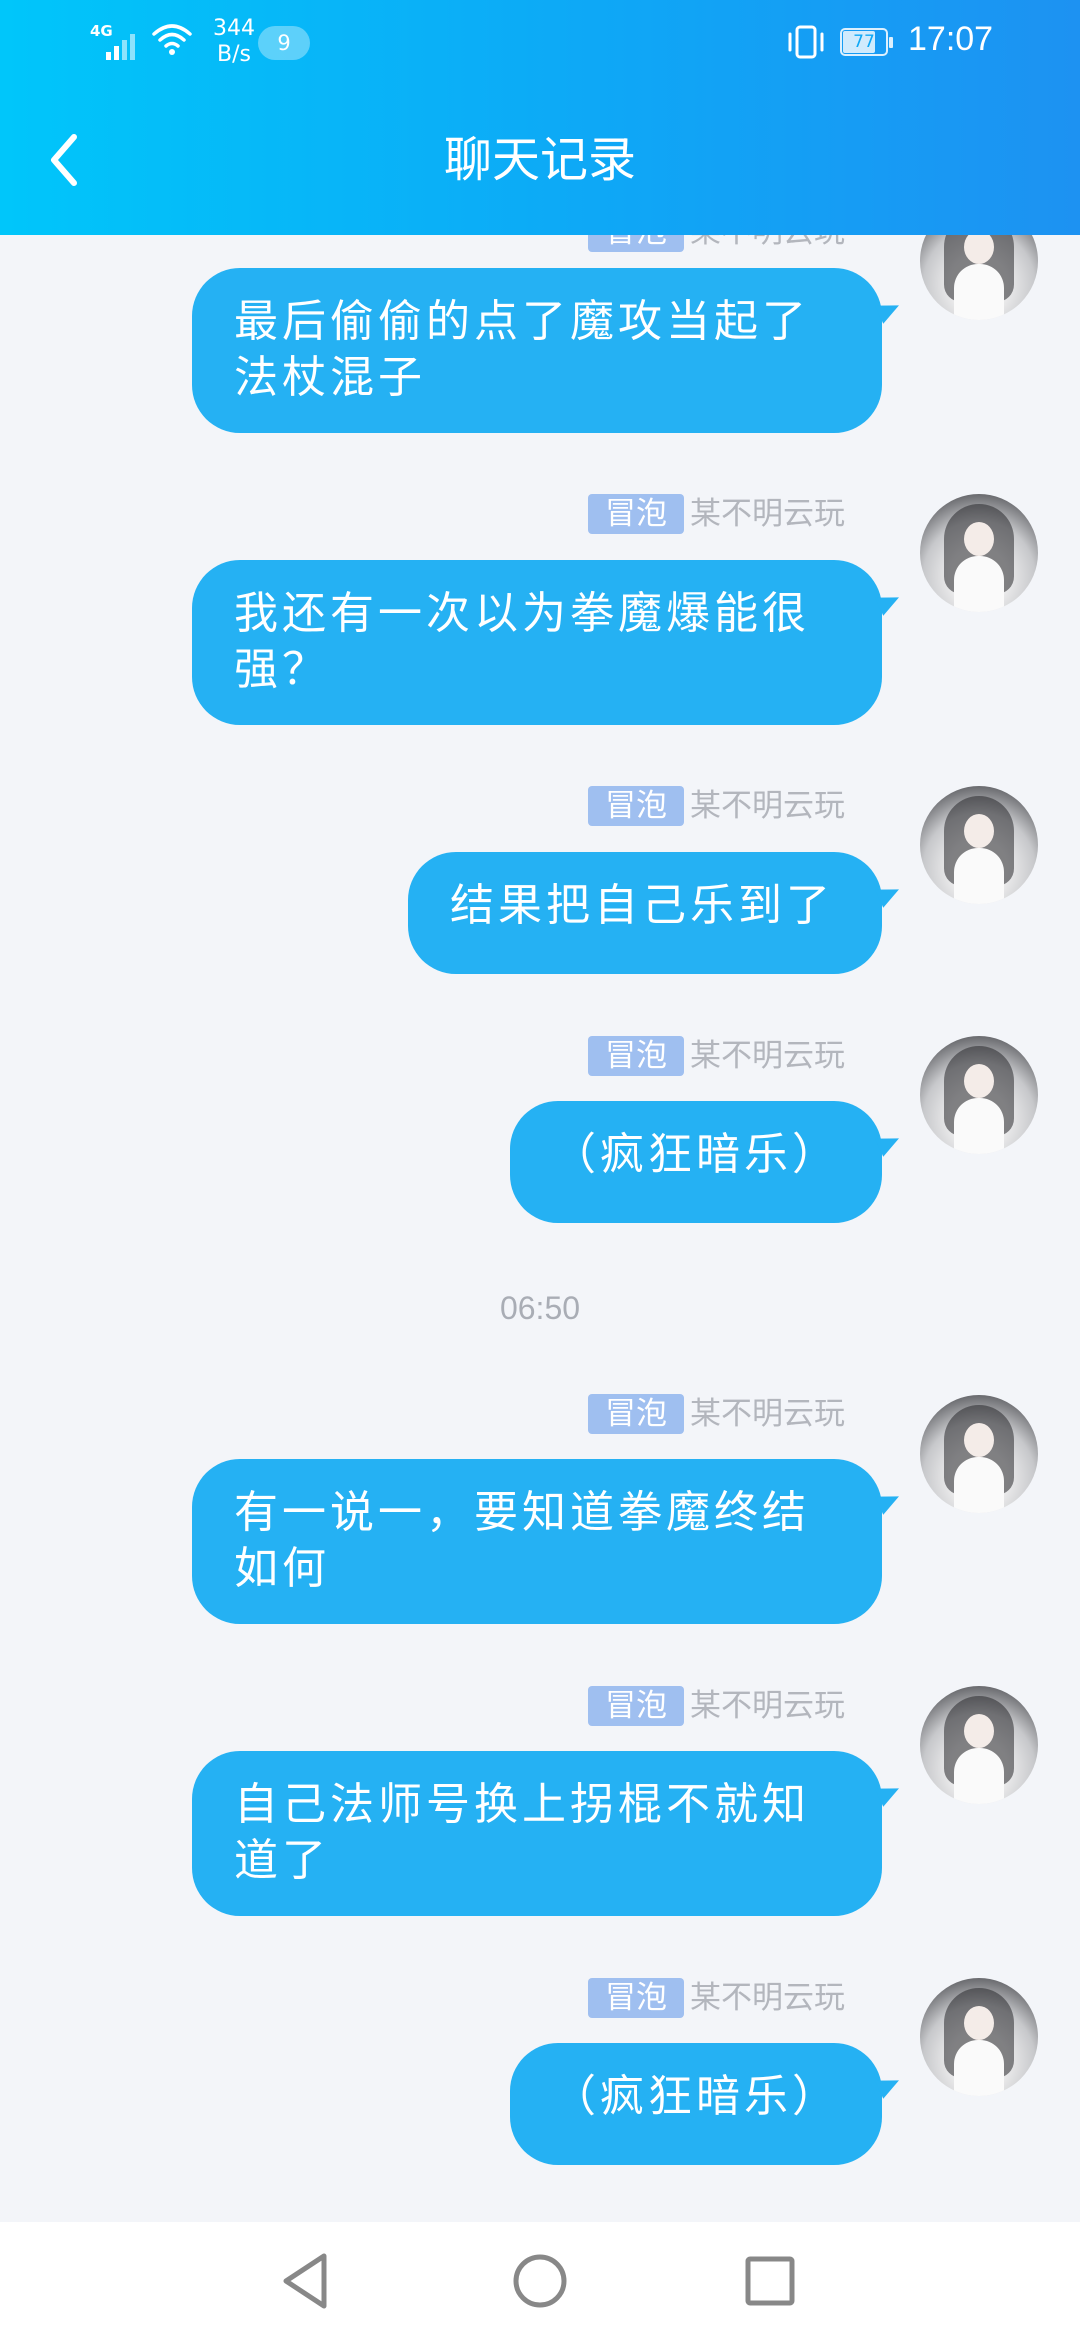 Image resolution: width=1080 pixels, height=2340 pixels. I want to click on home-circle-icon, so click(540, 2281).